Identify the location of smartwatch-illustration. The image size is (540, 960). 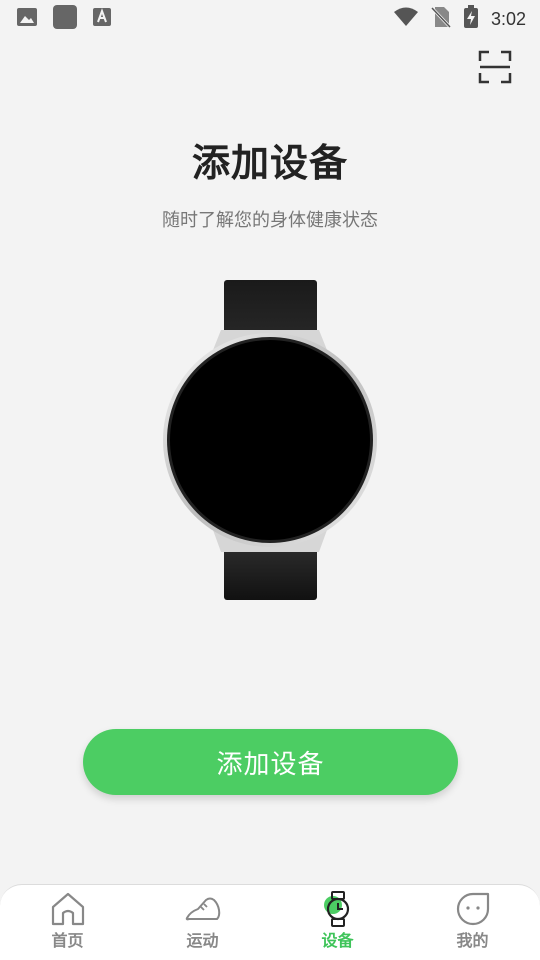
(270, 440).